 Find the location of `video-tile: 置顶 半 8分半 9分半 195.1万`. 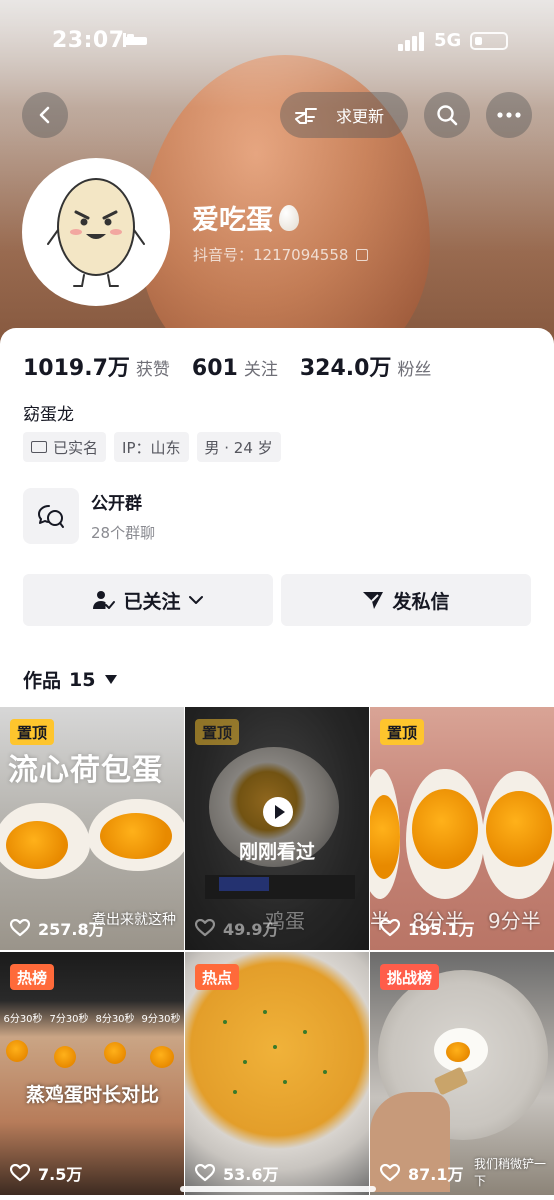

video-tile: 置顶 半 8分半 9分半 195.1万 is located at coordinates (462, 828).